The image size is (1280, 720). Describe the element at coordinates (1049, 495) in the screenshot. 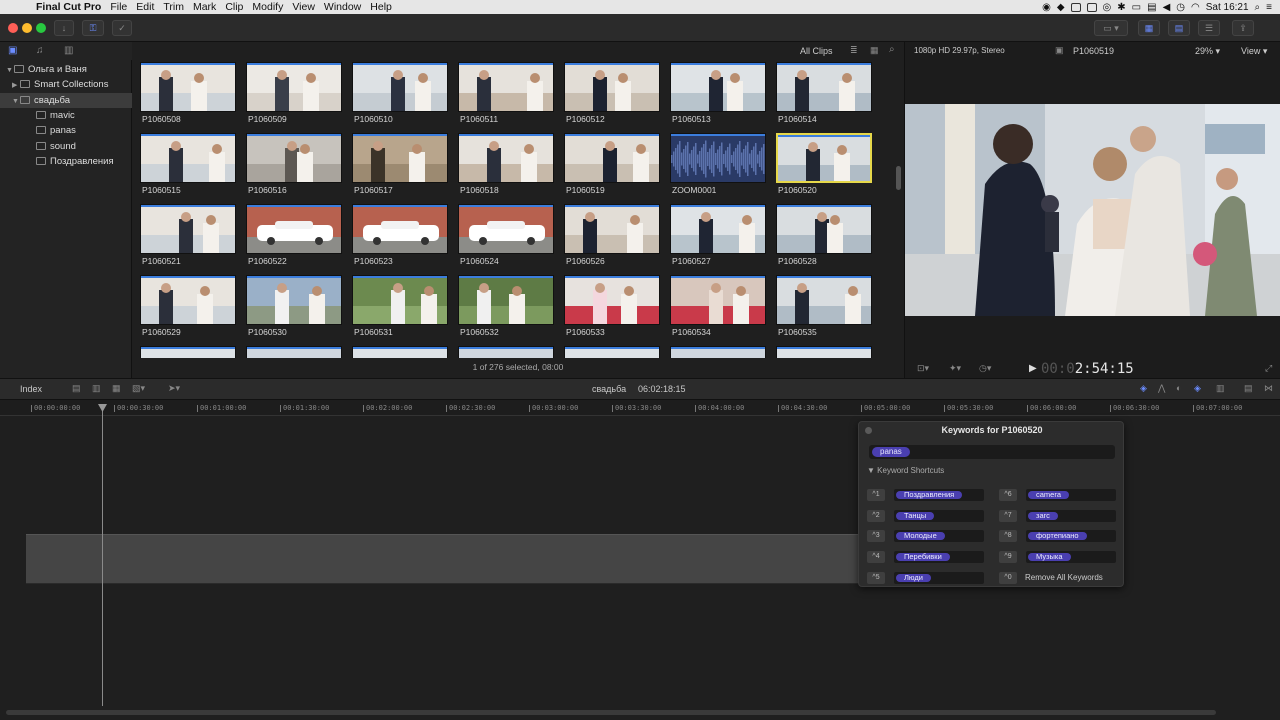

I see `keyword-shortcut-chip: camera` at that location.